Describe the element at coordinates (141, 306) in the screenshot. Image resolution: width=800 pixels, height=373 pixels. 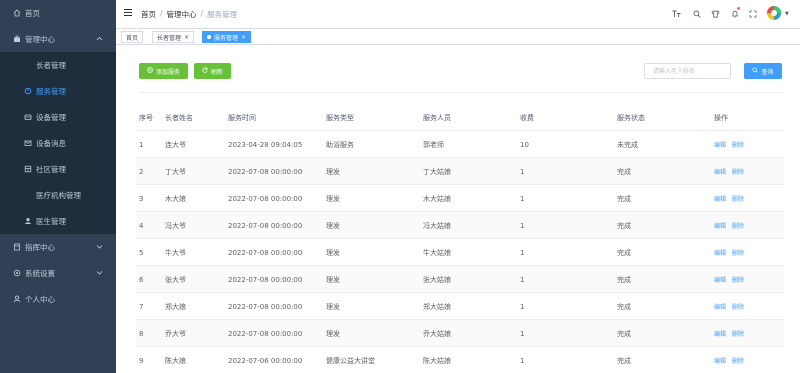
I see `cell-no: 7` at that location.